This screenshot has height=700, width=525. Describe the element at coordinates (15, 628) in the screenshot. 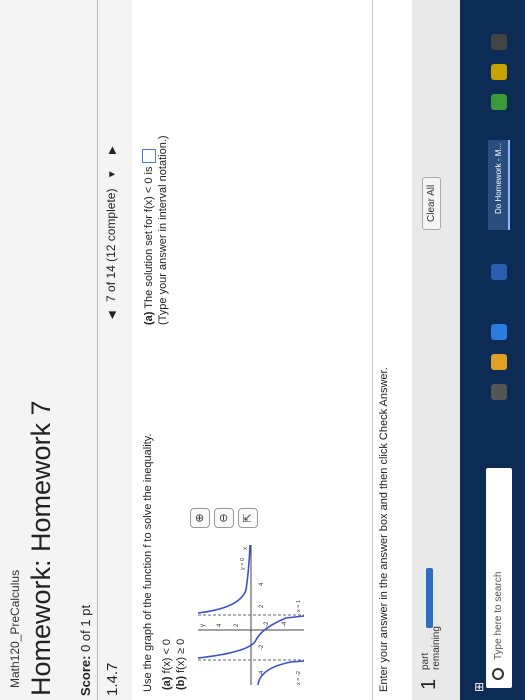

I see `course-name: Math120_PreCalculus` at that location.